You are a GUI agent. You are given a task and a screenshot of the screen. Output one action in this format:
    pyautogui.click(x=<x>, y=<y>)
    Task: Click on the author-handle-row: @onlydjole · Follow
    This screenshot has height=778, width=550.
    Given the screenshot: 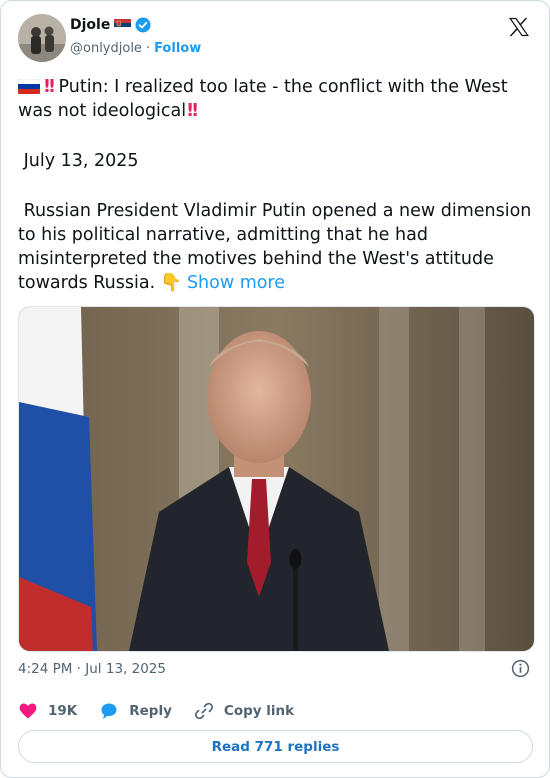 What is the action you would take?
    pyautogui.click(x=135, y=48)
    